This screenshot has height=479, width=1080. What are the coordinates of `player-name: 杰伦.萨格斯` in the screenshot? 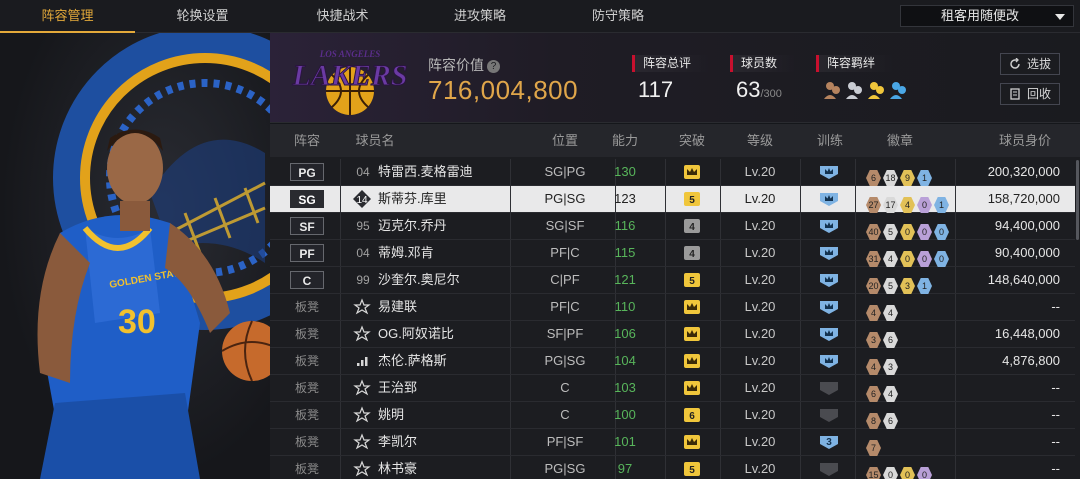 It's located at (458, 361).